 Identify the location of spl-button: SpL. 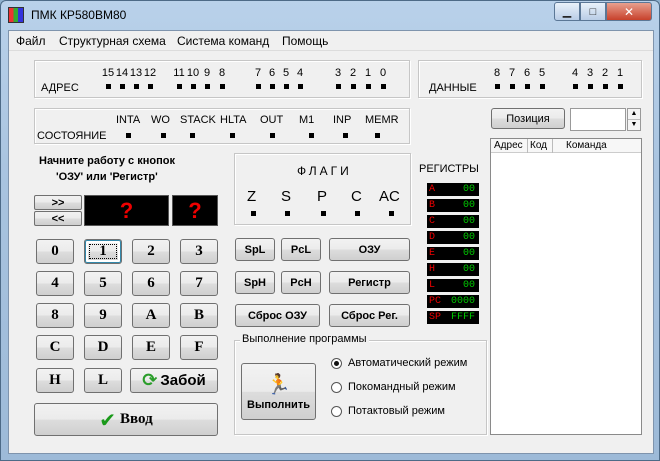
(255, 249).